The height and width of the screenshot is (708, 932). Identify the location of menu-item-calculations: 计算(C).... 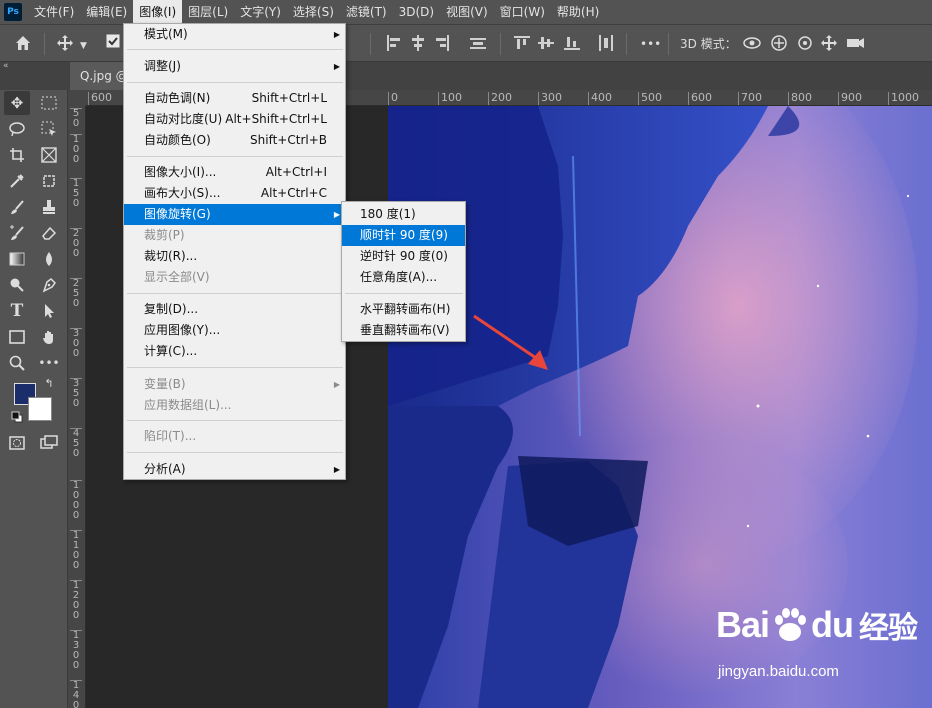
(234, 351).